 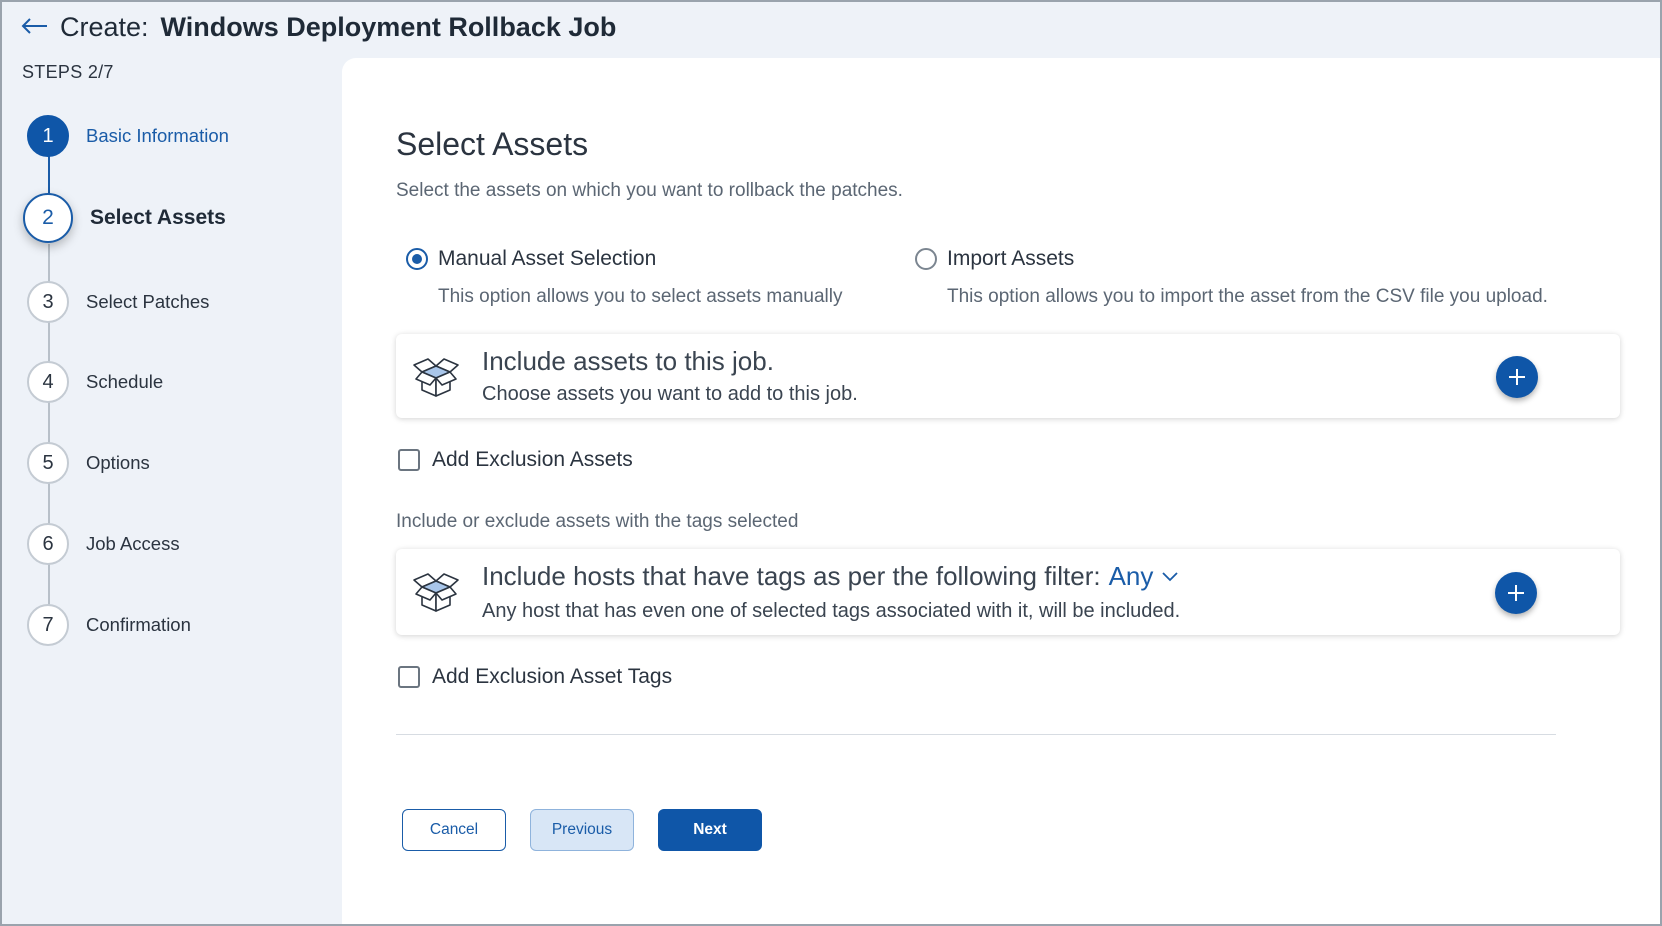 I want to click on step-label: Options, so click(x=118, y=462).